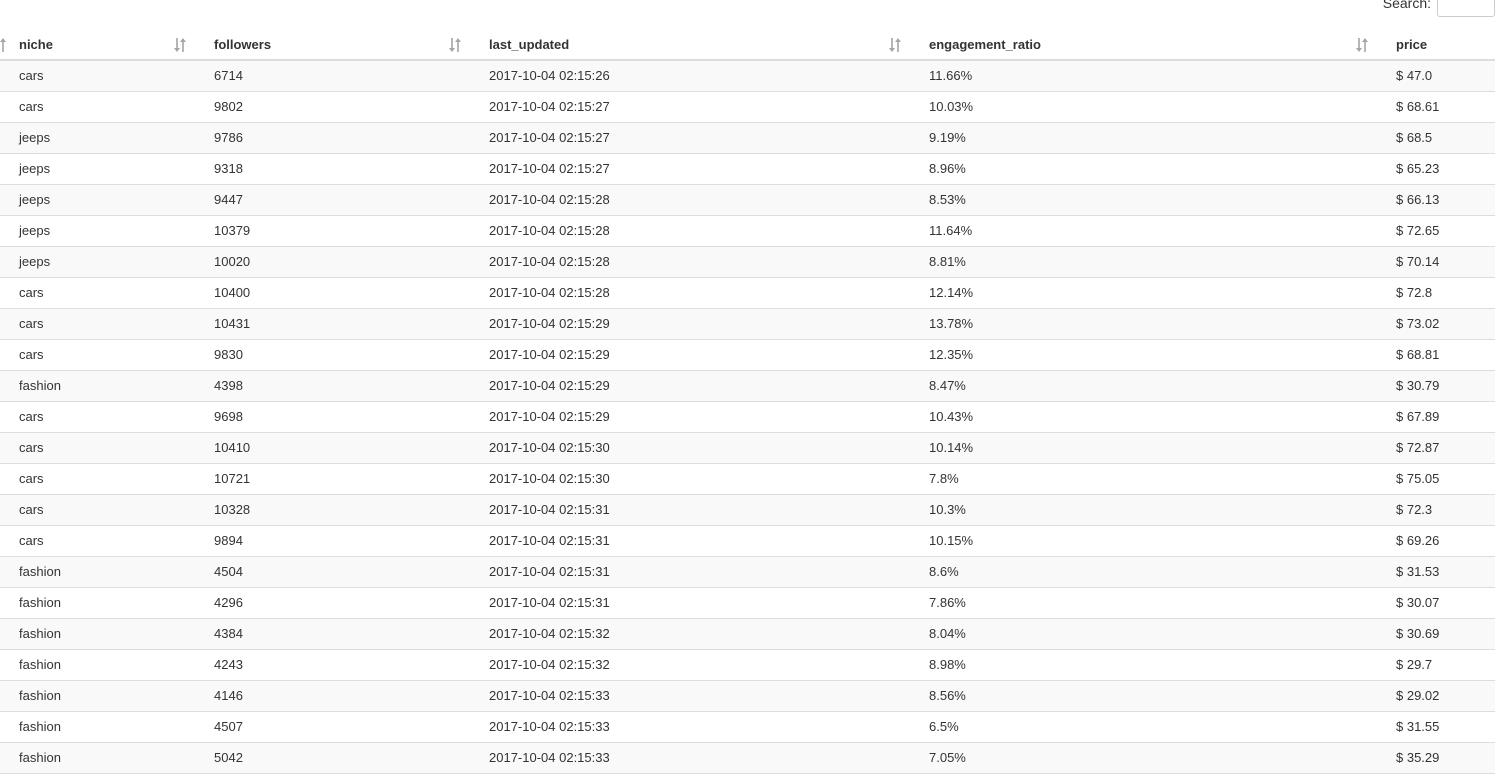 This screenshot has height=777, width=1495. What do you see at coordinates (1436, 324) in the screenshot?
I see `cell-price: $ 73.02` at bounding box center [1436, 324].